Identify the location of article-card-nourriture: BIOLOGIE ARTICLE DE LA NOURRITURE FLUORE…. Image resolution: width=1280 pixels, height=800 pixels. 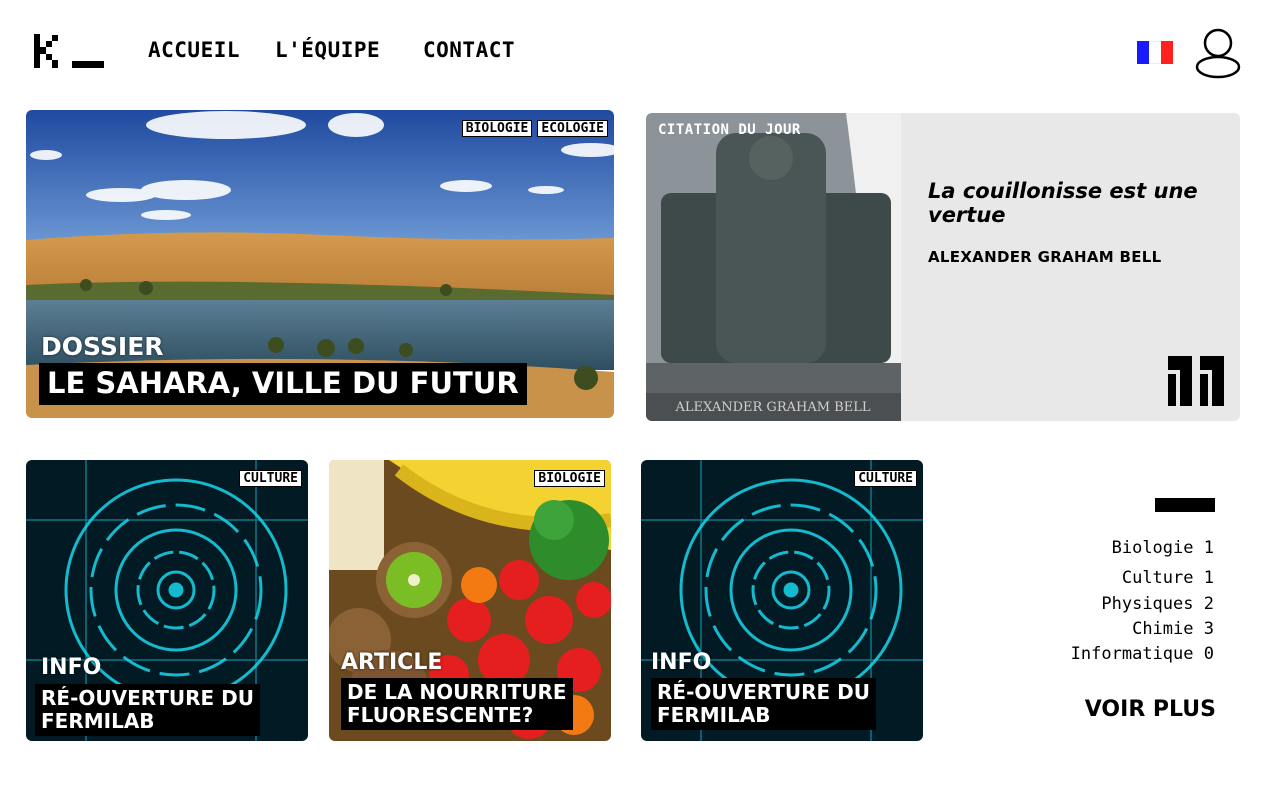
(470, 600).